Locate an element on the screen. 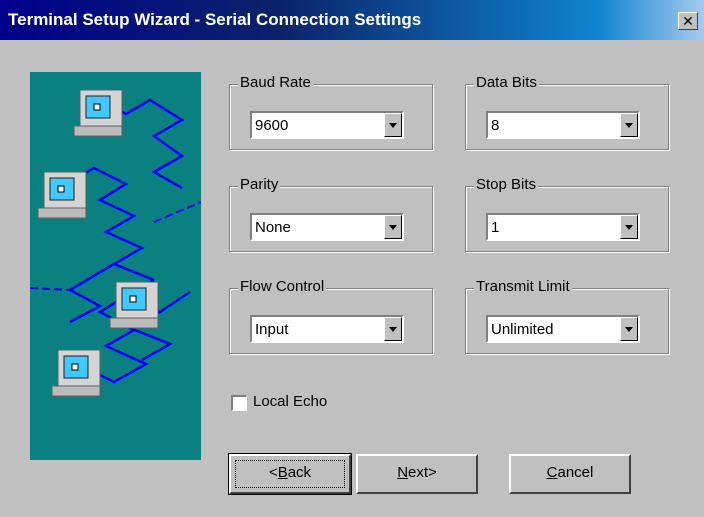 This screenshot has width=704, height=517. data-bits-select: 8 is located at coordinates (563, 125).